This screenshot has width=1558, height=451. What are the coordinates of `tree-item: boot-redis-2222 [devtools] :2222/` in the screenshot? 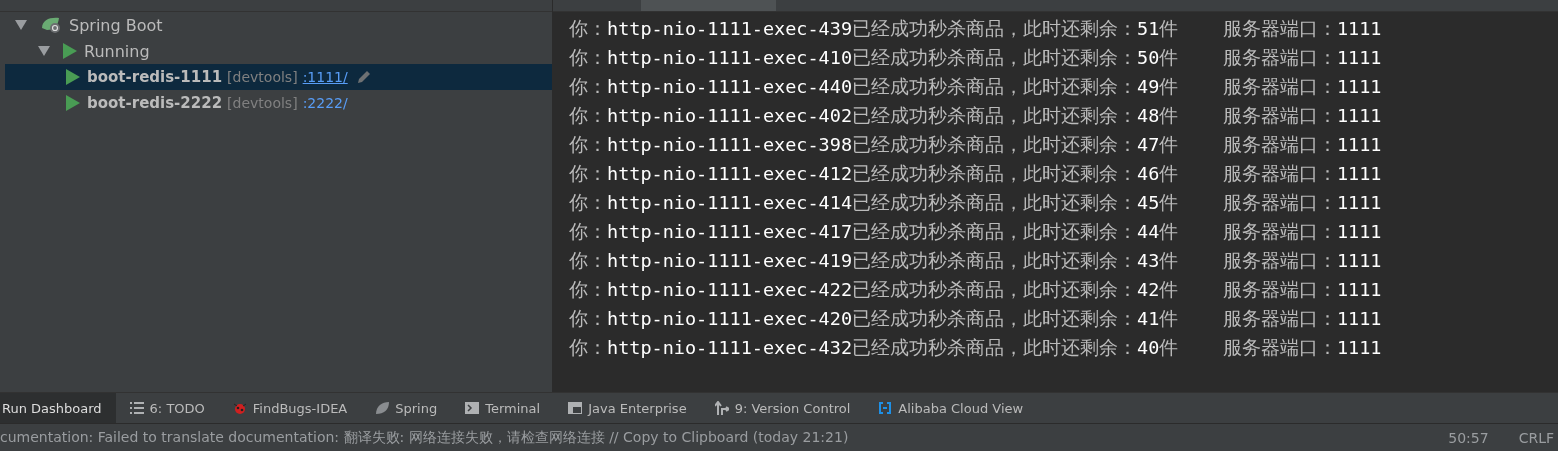 It's located at (278, 103).